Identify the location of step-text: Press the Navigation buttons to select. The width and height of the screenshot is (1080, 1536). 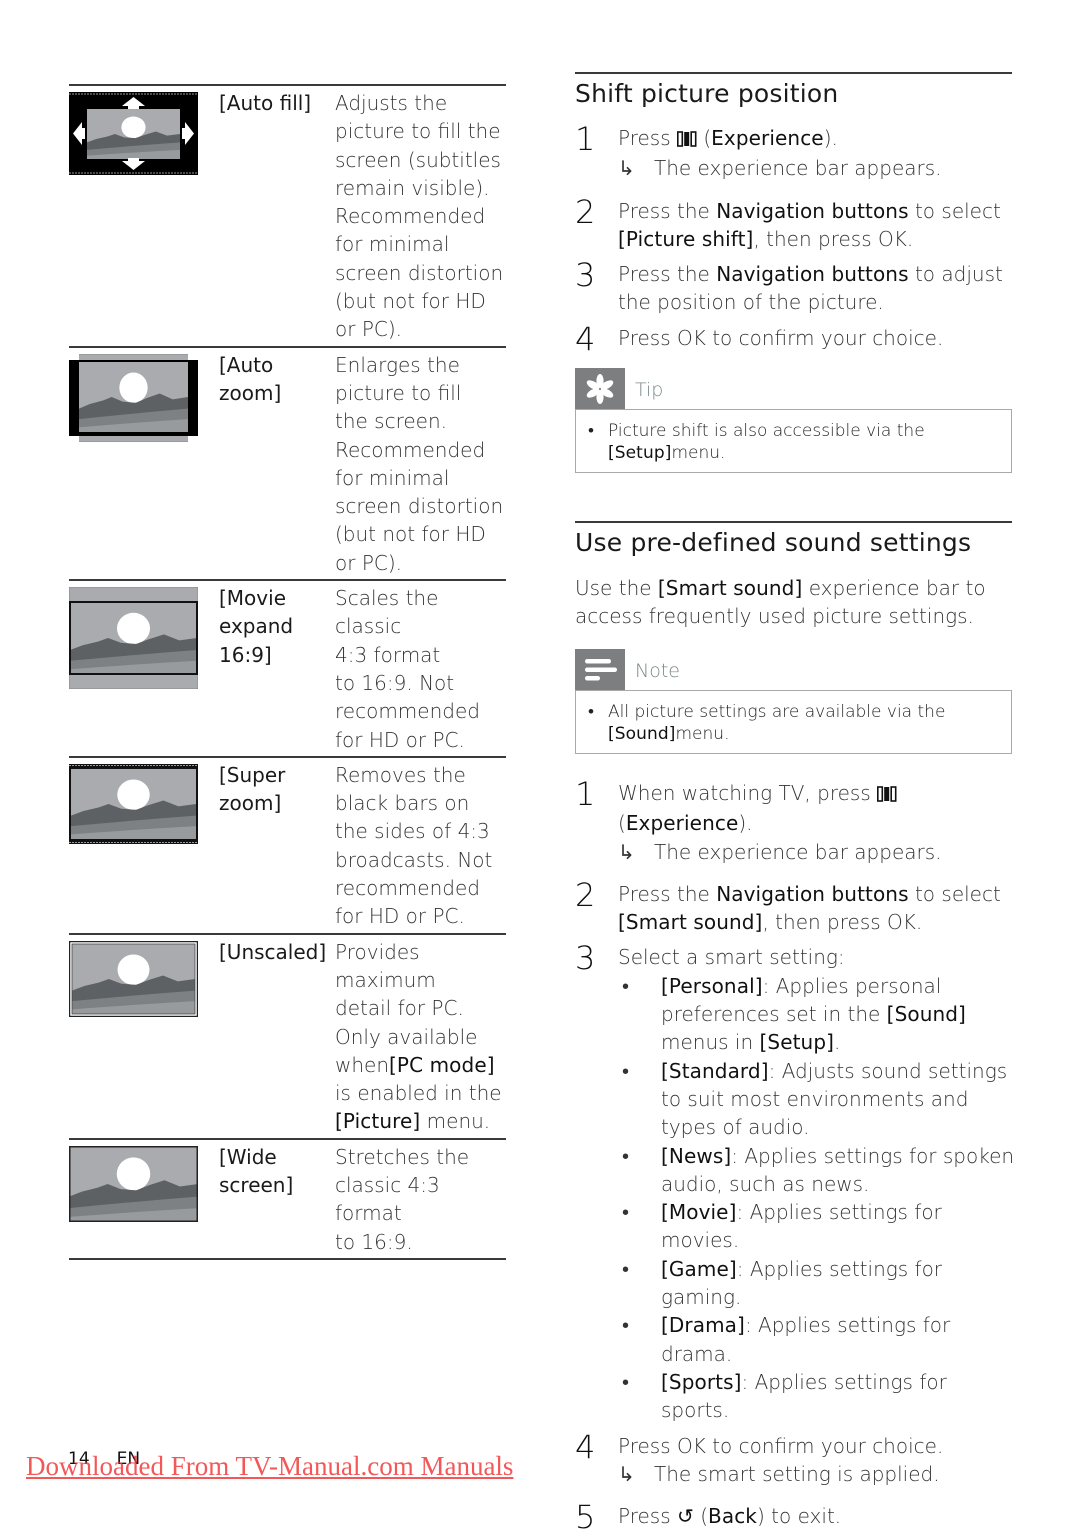
(809, 893).